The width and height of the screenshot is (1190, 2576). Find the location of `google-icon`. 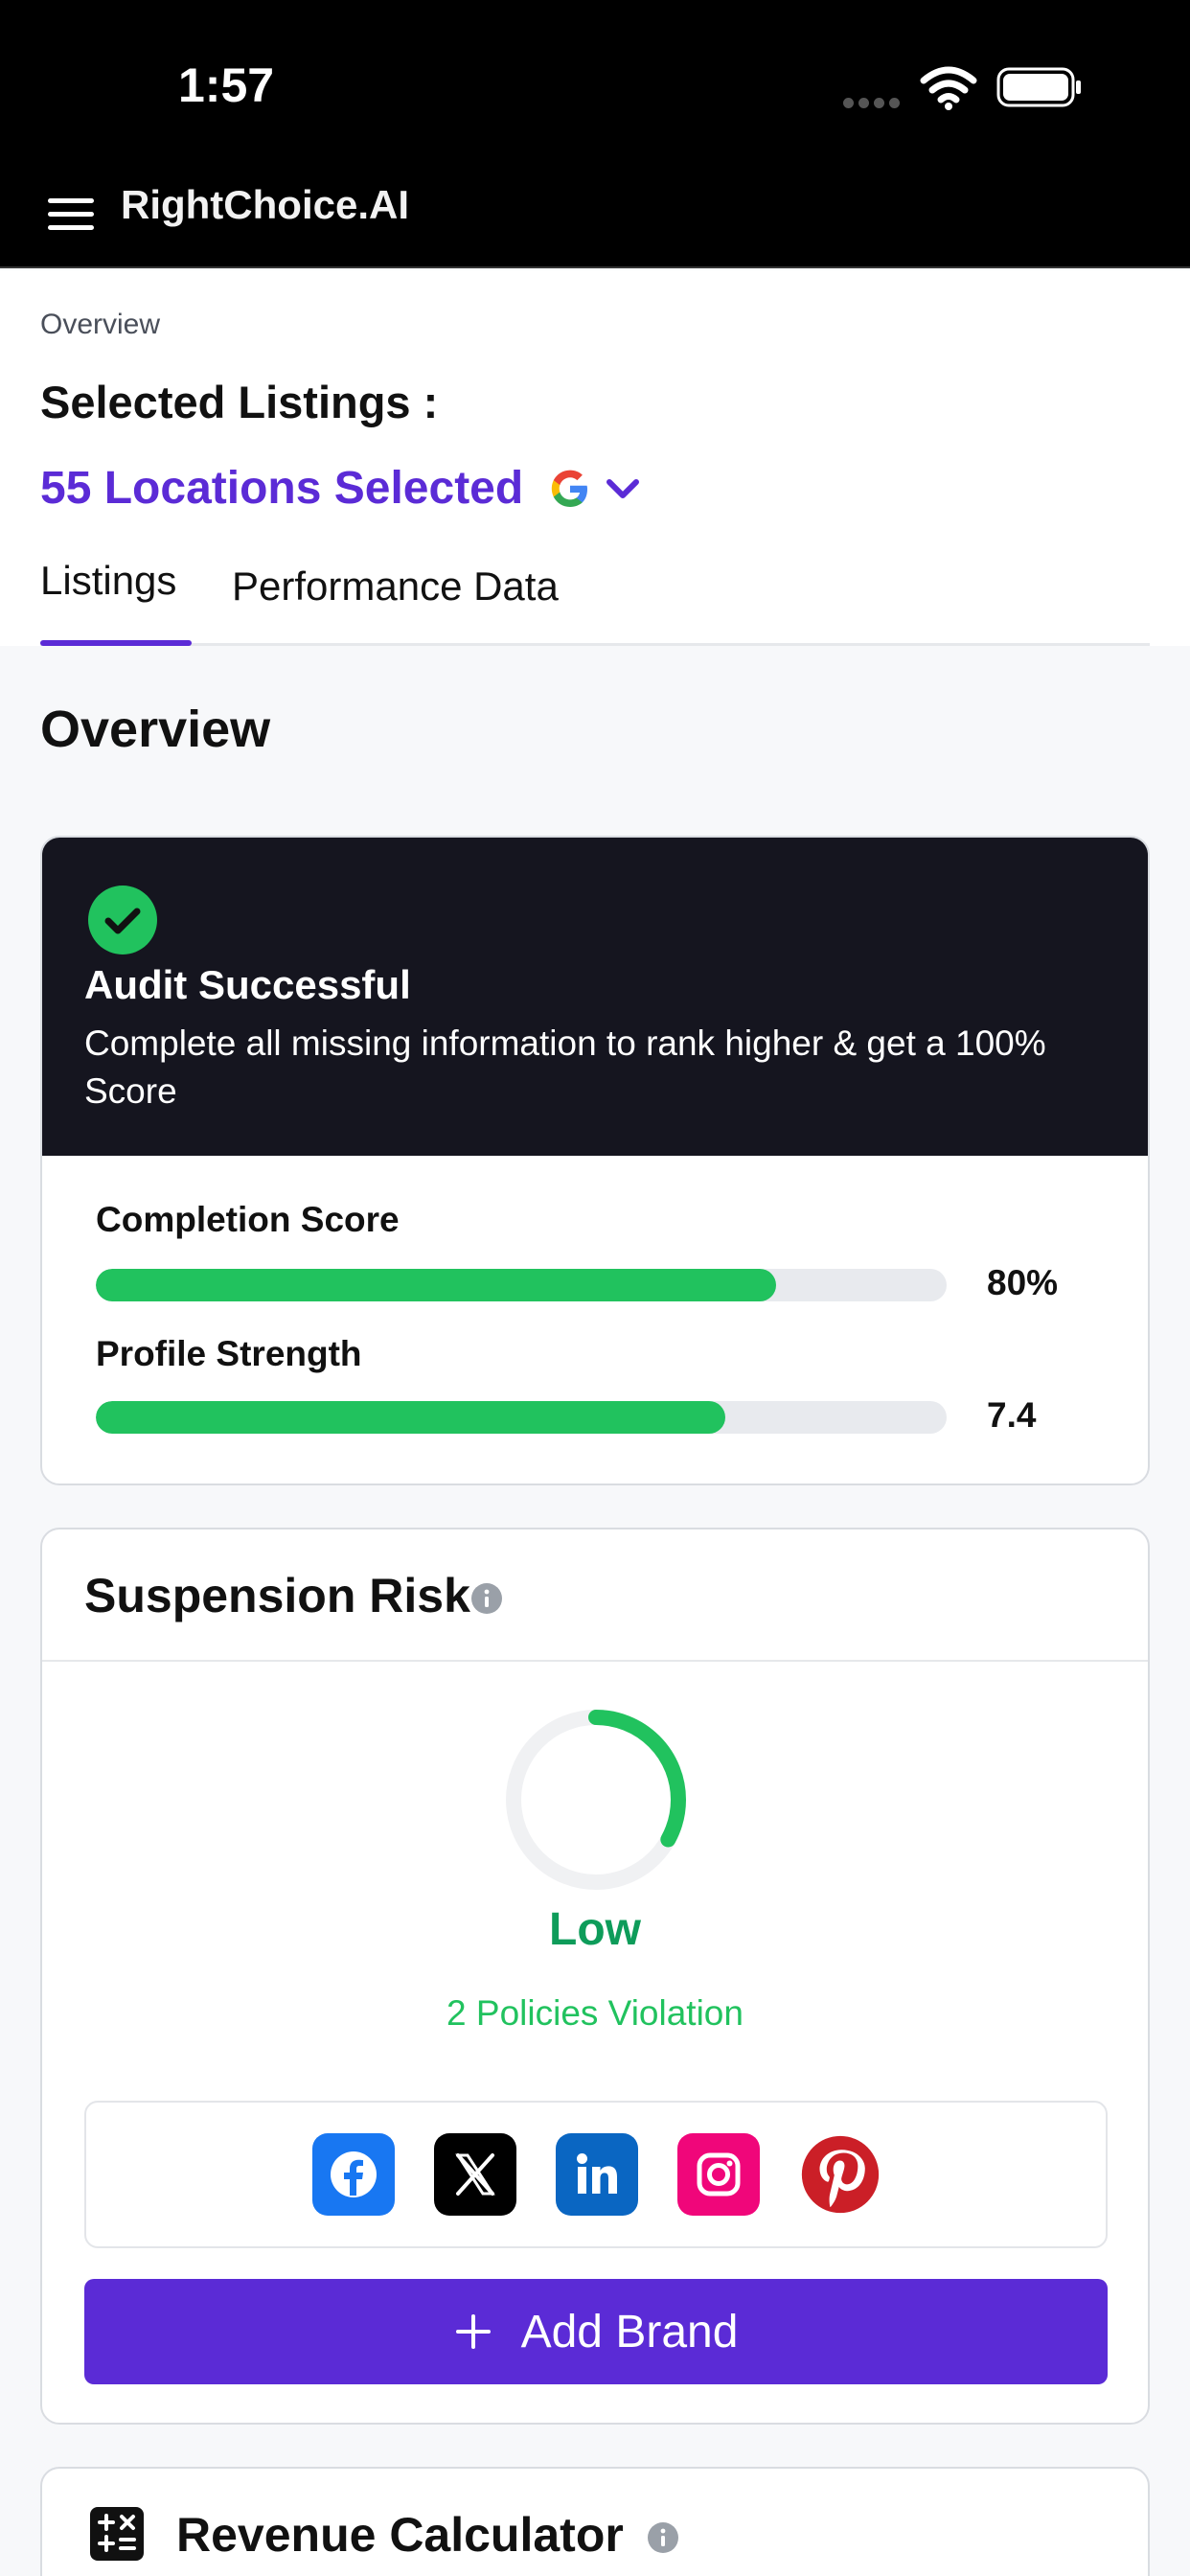

google-icon is located at coordinates (570, 488).